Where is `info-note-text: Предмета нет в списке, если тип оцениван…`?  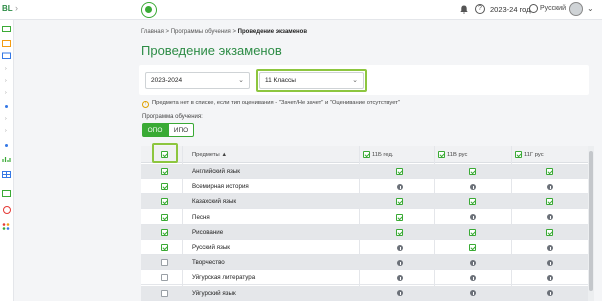
info-note-text: Предмета нет в списке, если тип оцениван… is located at coordinates (276, 103).